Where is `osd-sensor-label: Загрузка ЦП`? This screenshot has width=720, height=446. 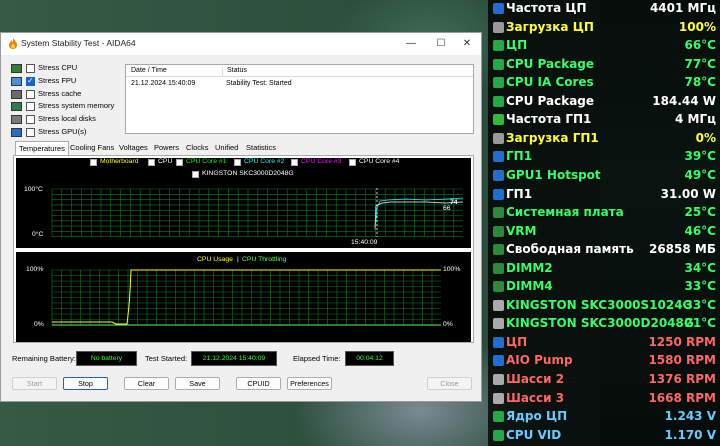 osd-sensor-label: Загрузка ЦП is located at coordinates (550, 26).